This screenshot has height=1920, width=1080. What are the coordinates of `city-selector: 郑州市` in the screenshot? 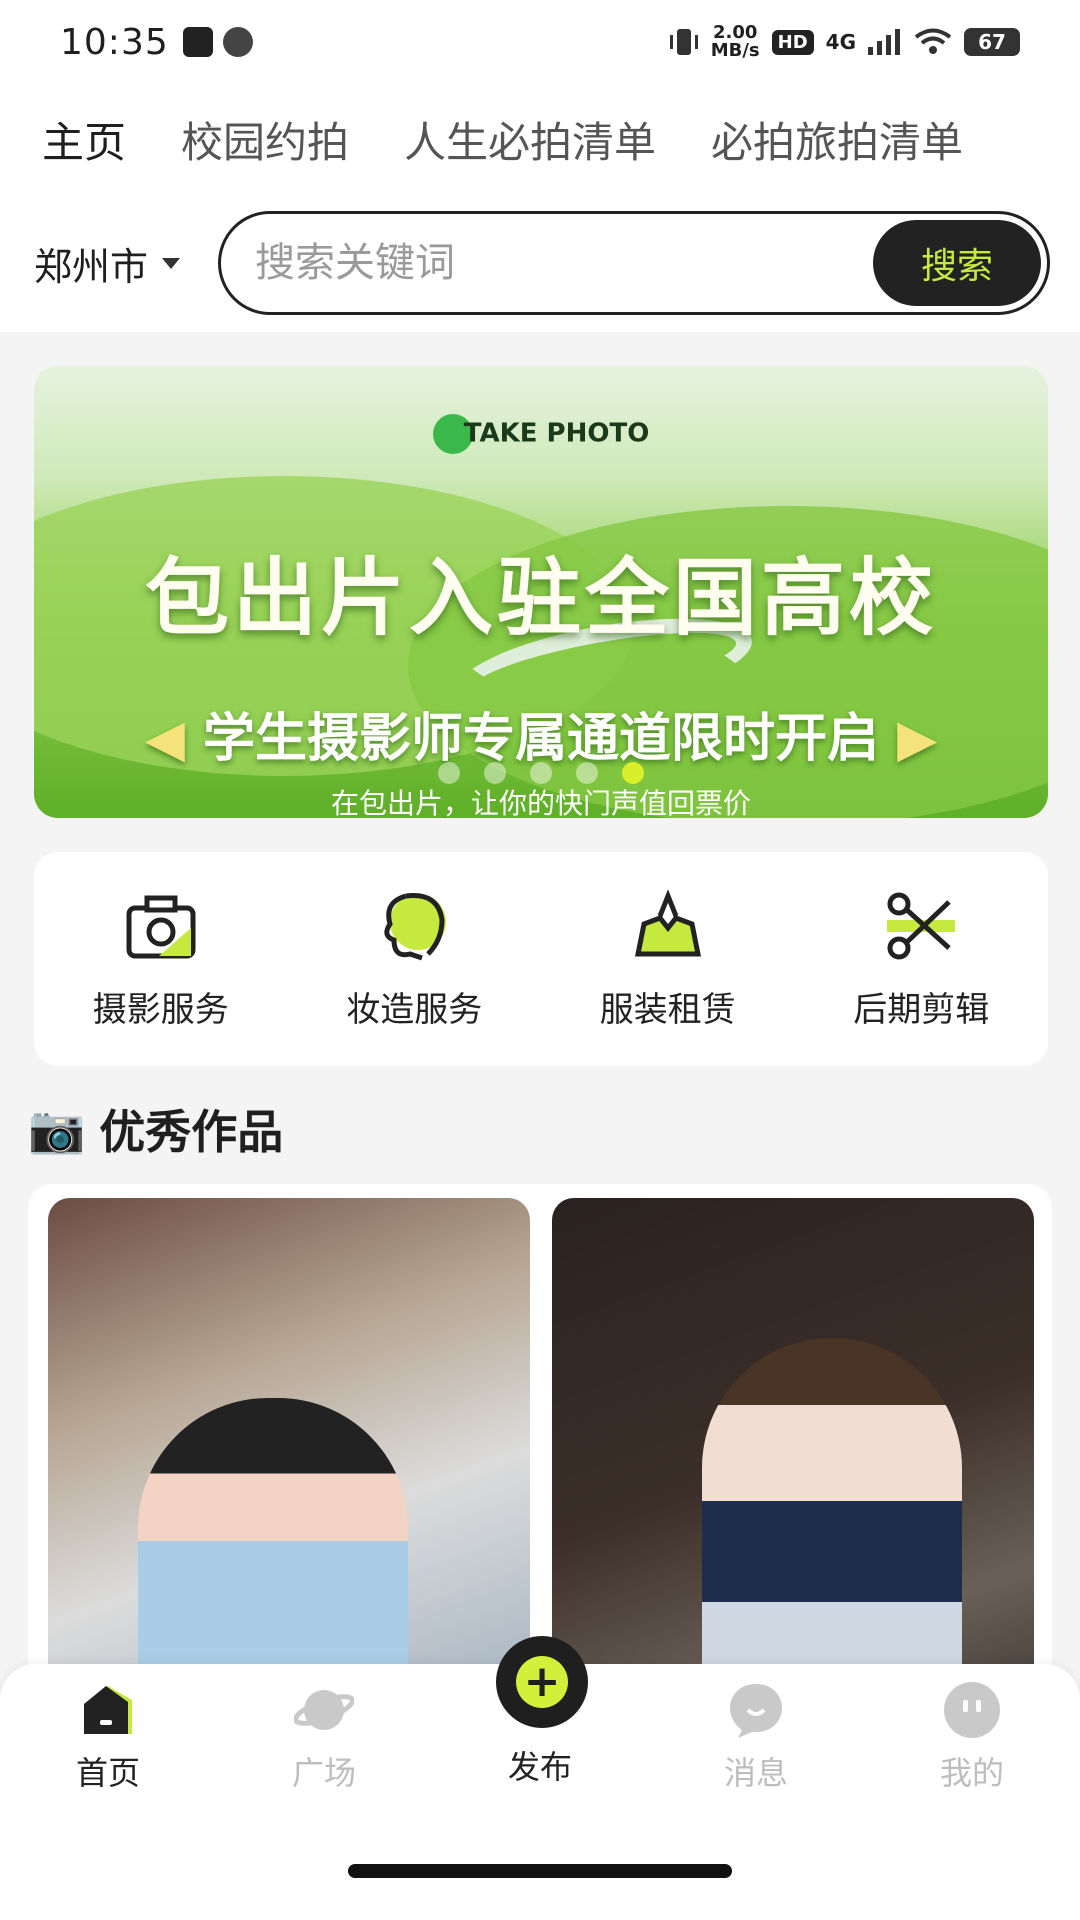 It's located at (126, 263).